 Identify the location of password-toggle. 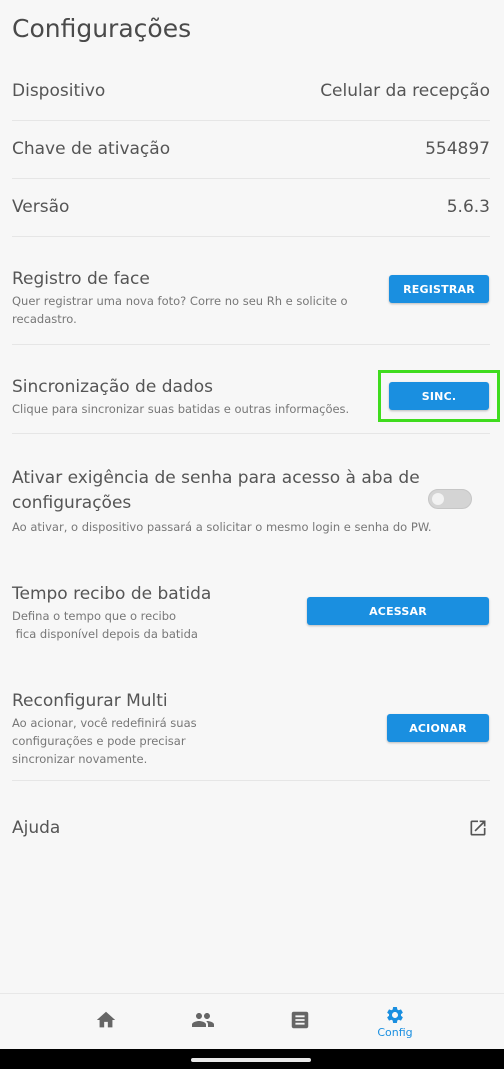
(450, 499).